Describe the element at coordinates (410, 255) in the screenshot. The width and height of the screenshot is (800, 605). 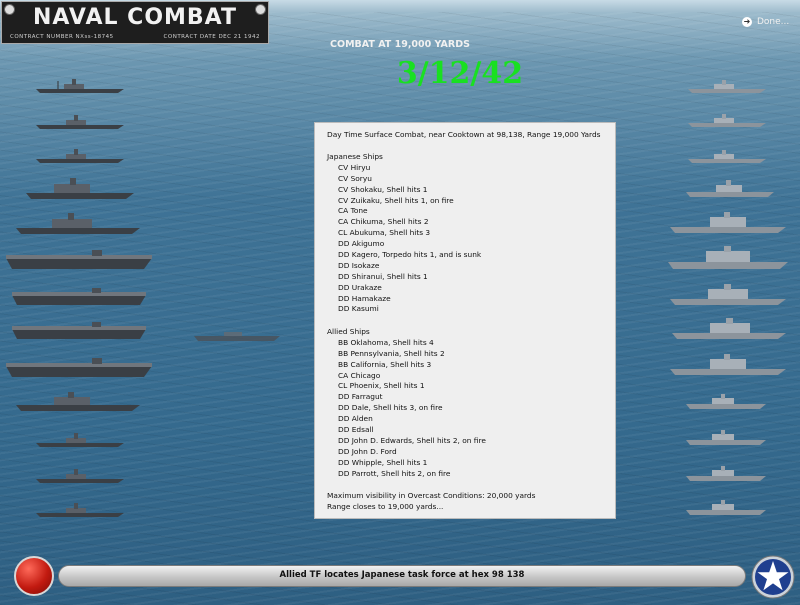
I see `japanese-ship-entry: DD Kagero, Torpedo hits 1, and is sunk` at that location.